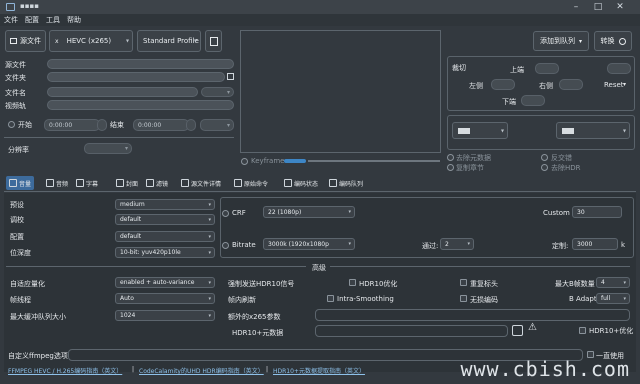  Describe the element at coordinates (320, 7) in the screenshot. I see `title-bar: ▪▪▪▪ – □ ✕` at that location.